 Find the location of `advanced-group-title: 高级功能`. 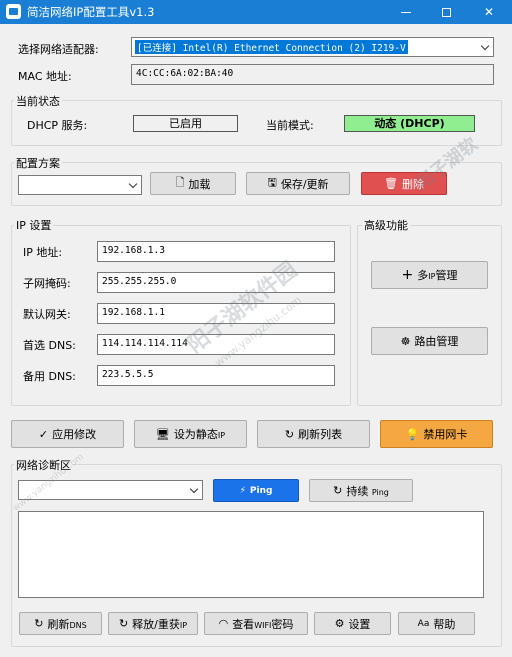

advanced-group-title: 高级功能 is located at coordinates (386, 225).